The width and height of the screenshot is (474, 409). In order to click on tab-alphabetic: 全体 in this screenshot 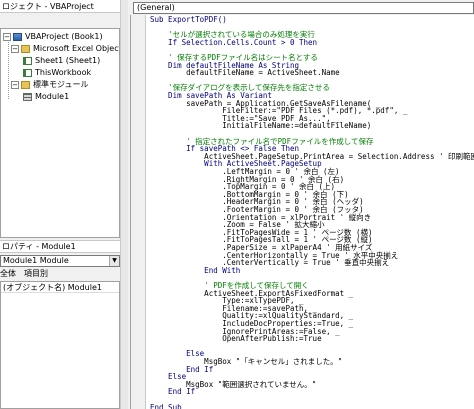, I will do `click(8, 273)`.